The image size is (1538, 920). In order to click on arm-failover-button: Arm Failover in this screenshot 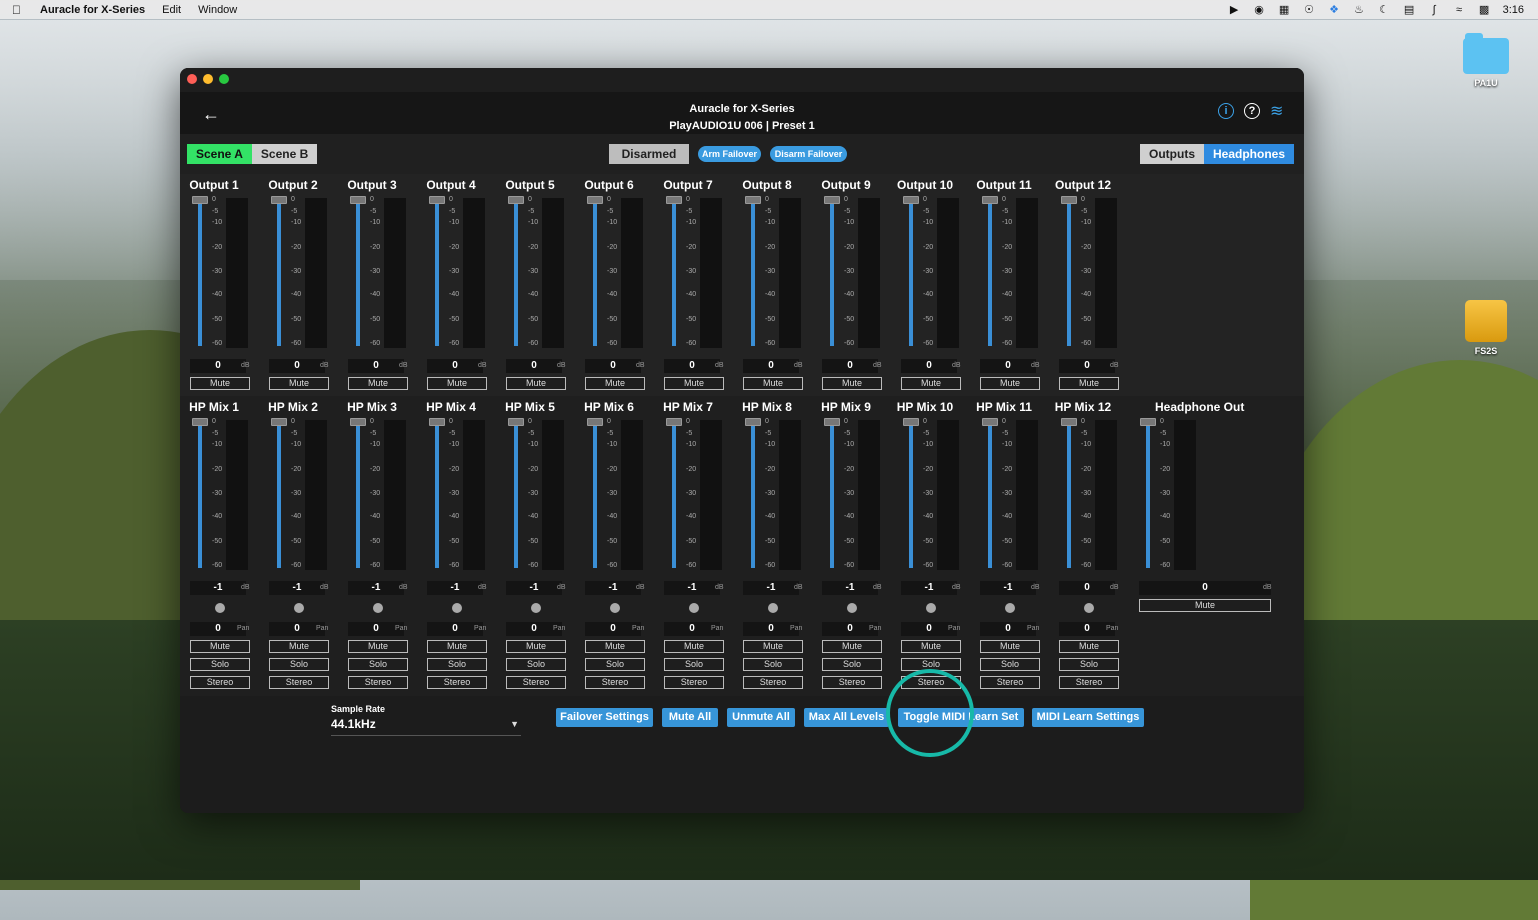, I will do `click(729, 154)`.